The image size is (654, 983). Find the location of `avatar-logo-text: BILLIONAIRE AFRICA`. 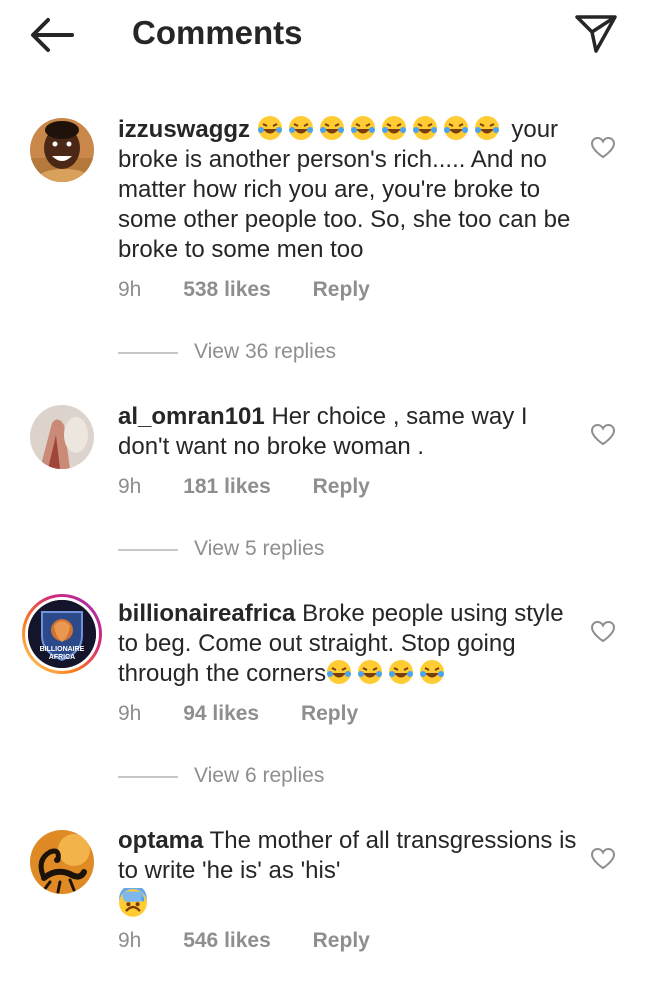

avatar-logo-text: BILLIONAIRE AFRICA is located at coordinates (62, 653).